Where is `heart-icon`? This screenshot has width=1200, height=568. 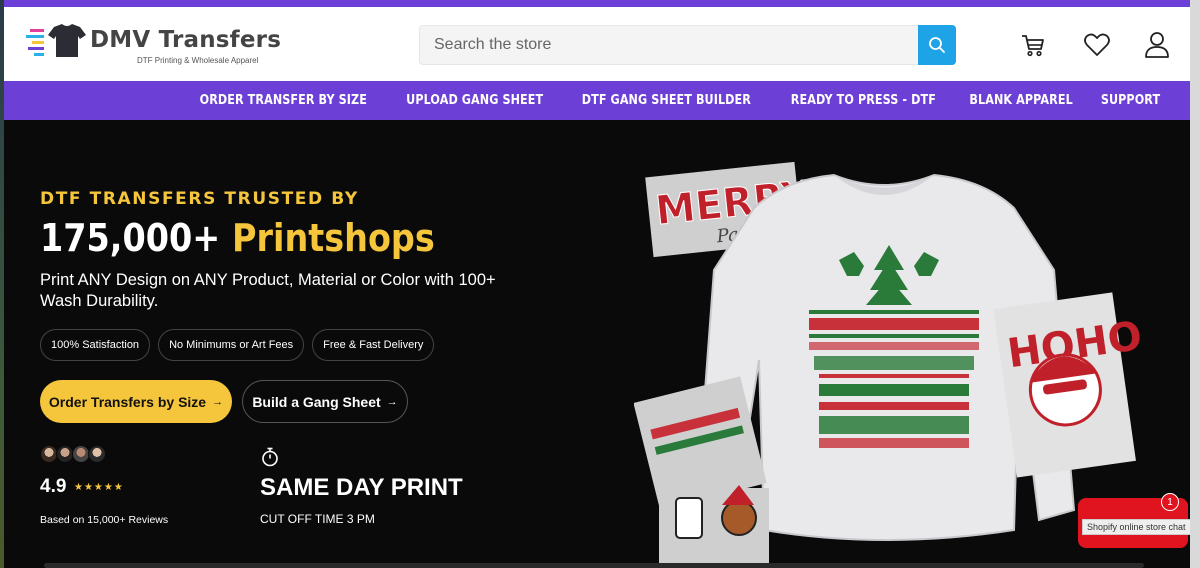 heart-icon is located at coordinates (1097, 44).